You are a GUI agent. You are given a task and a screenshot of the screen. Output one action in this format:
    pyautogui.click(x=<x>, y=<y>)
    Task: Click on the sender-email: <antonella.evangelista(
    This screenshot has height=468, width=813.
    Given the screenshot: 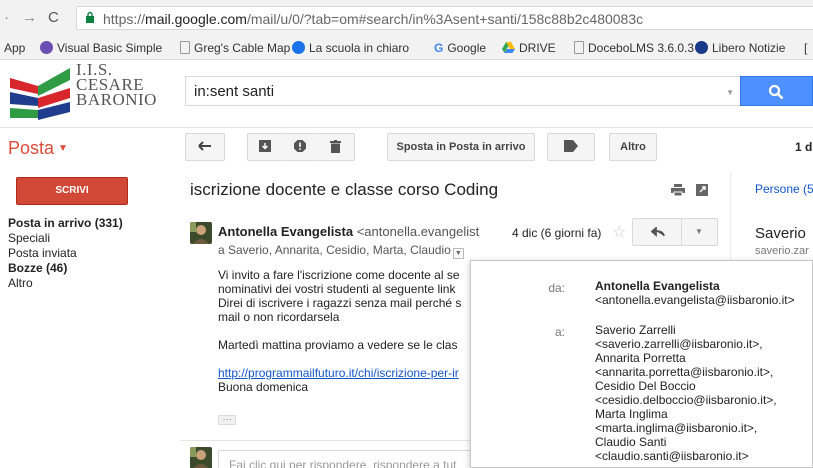 What is the action you would take?
    pyautogui.click(x=418, y=231)
    